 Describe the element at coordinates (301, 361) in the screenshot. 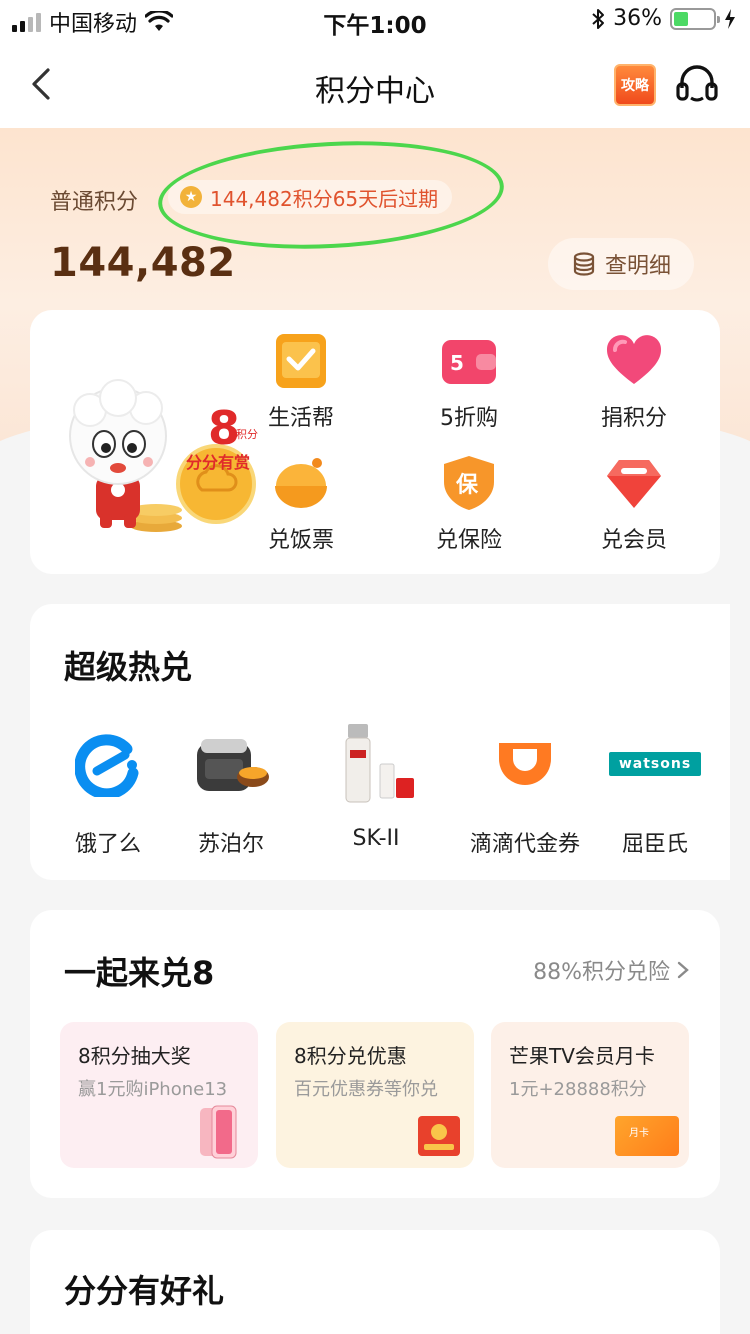

I see `checkmark-tablet-icon` at that location.